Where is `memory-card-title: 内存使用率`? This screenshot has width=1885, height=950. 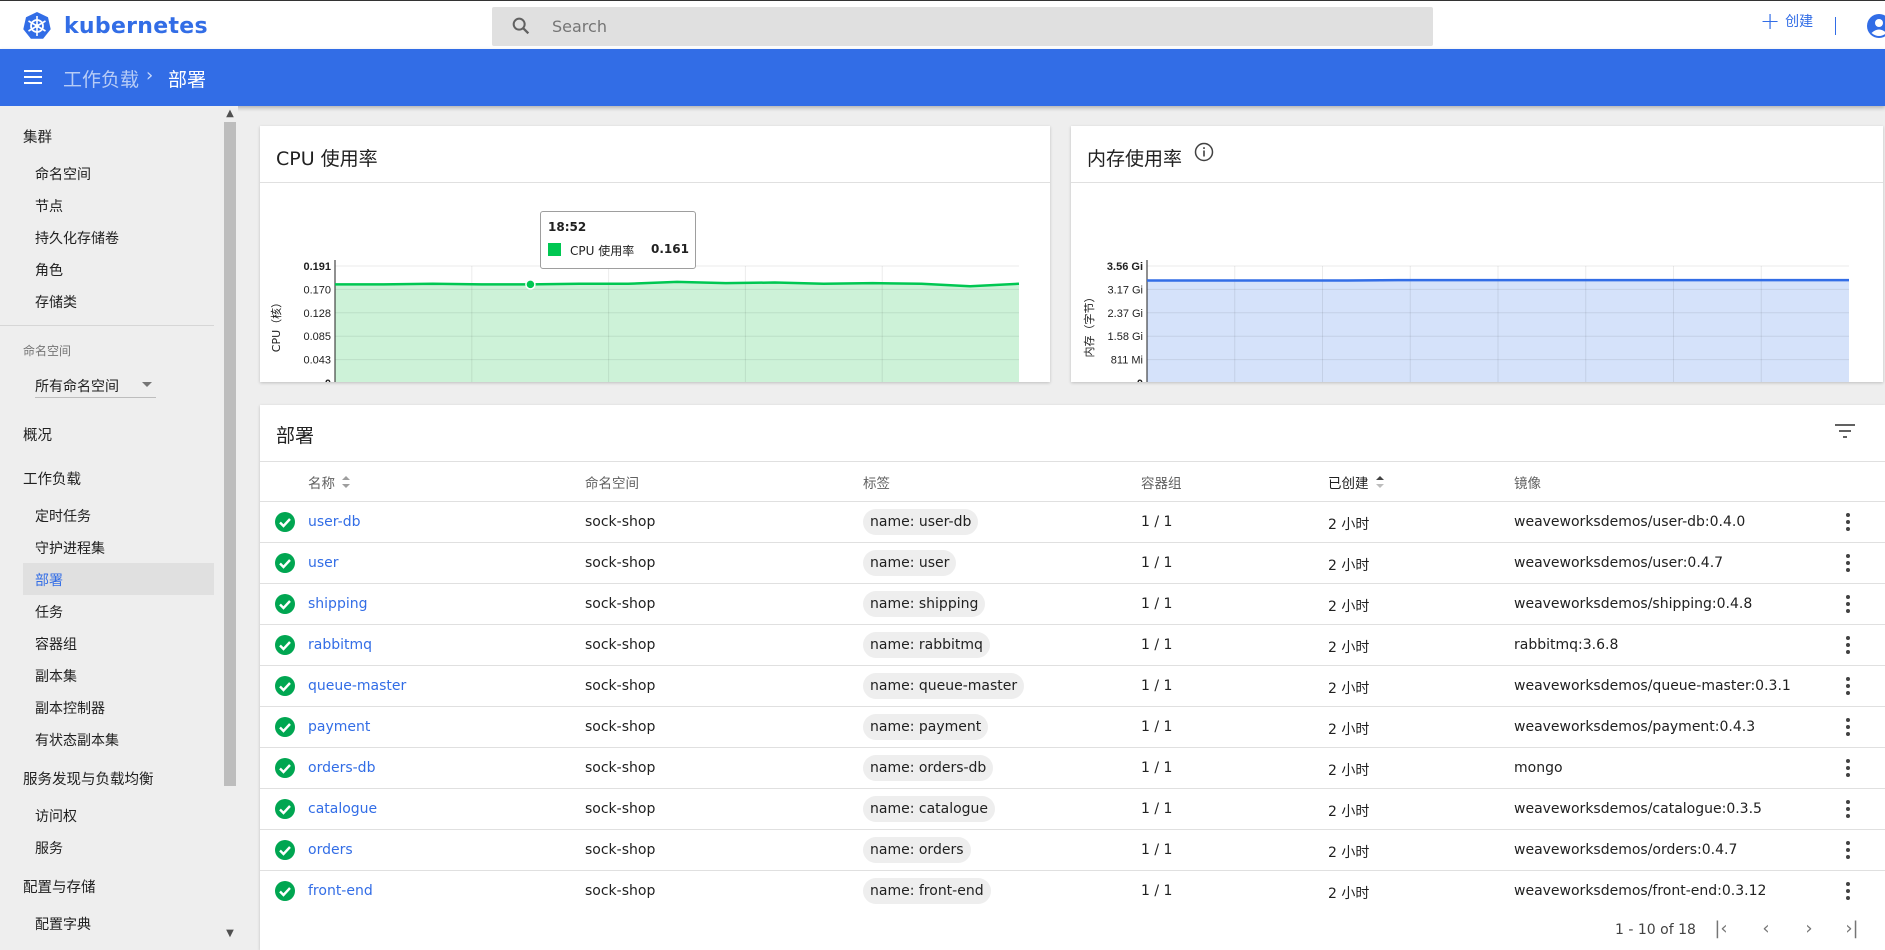
memory-card-title: 内存使用率 is located at coordinates (1134, 157).